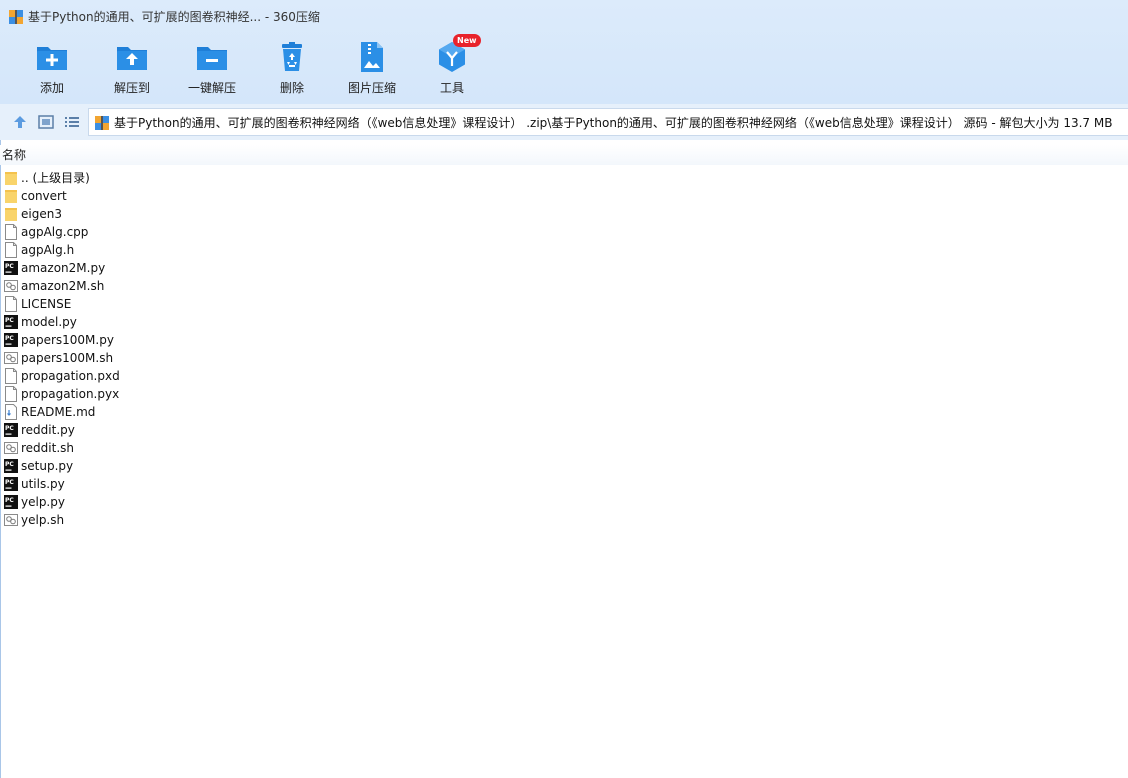 The height and width of the screenshot is (778, 1128). I want to click on column-header-name: 名称, so click(14, 155).